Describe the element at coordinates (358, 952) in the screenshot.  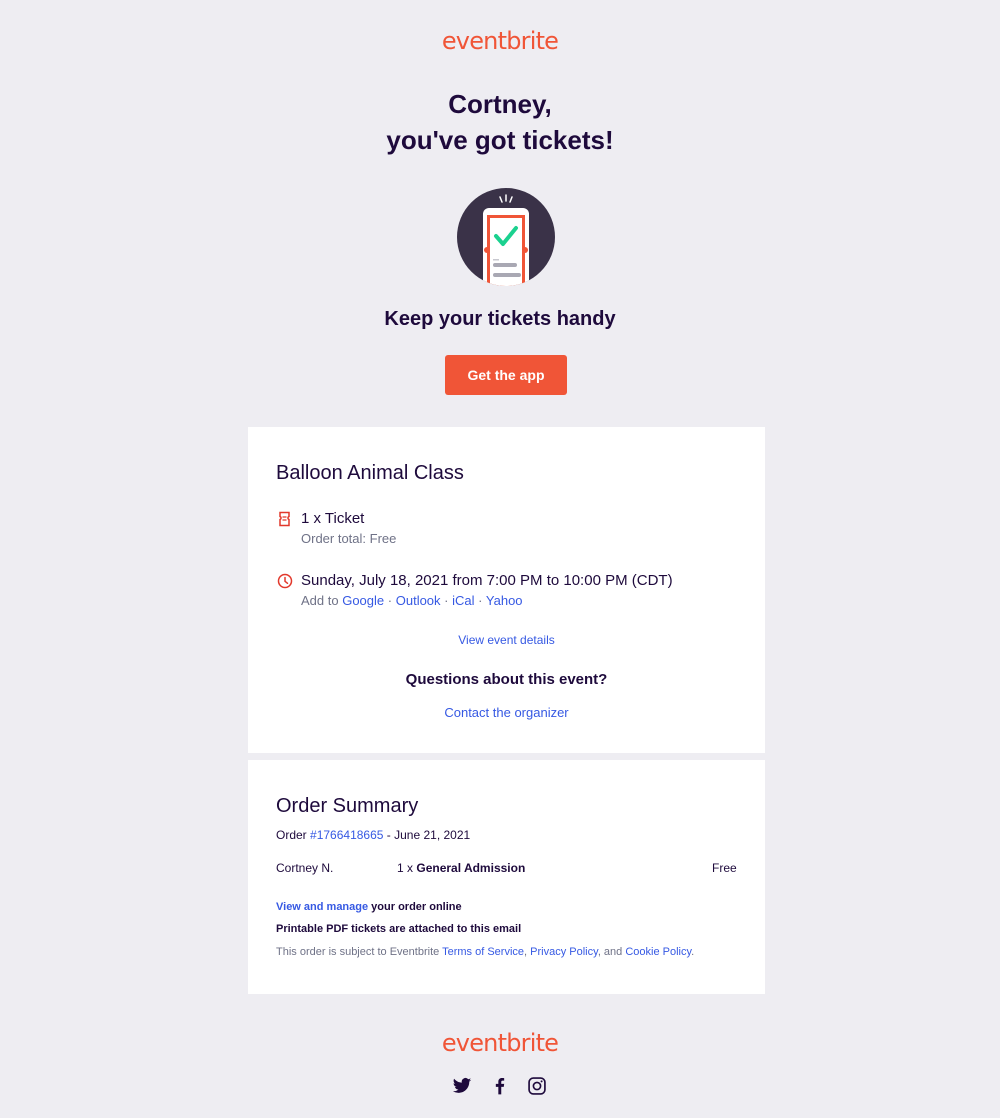
I see `legal-prefix: This order is subject to Eventbrite` at that location.